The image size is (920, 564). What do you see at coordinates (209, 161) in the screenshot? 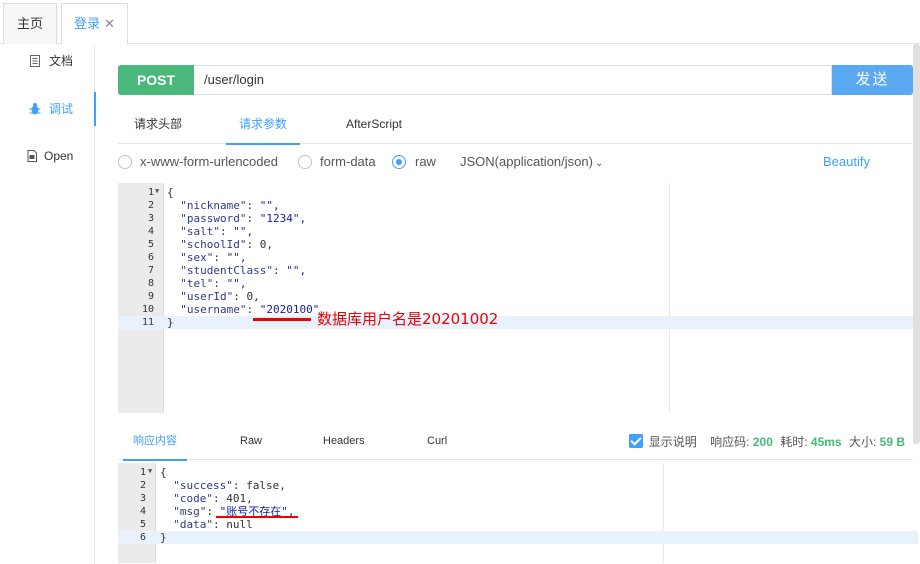
I see `radio-urlencoded-label: x-www-form-urlencoded` at bounding box center [209, 161].